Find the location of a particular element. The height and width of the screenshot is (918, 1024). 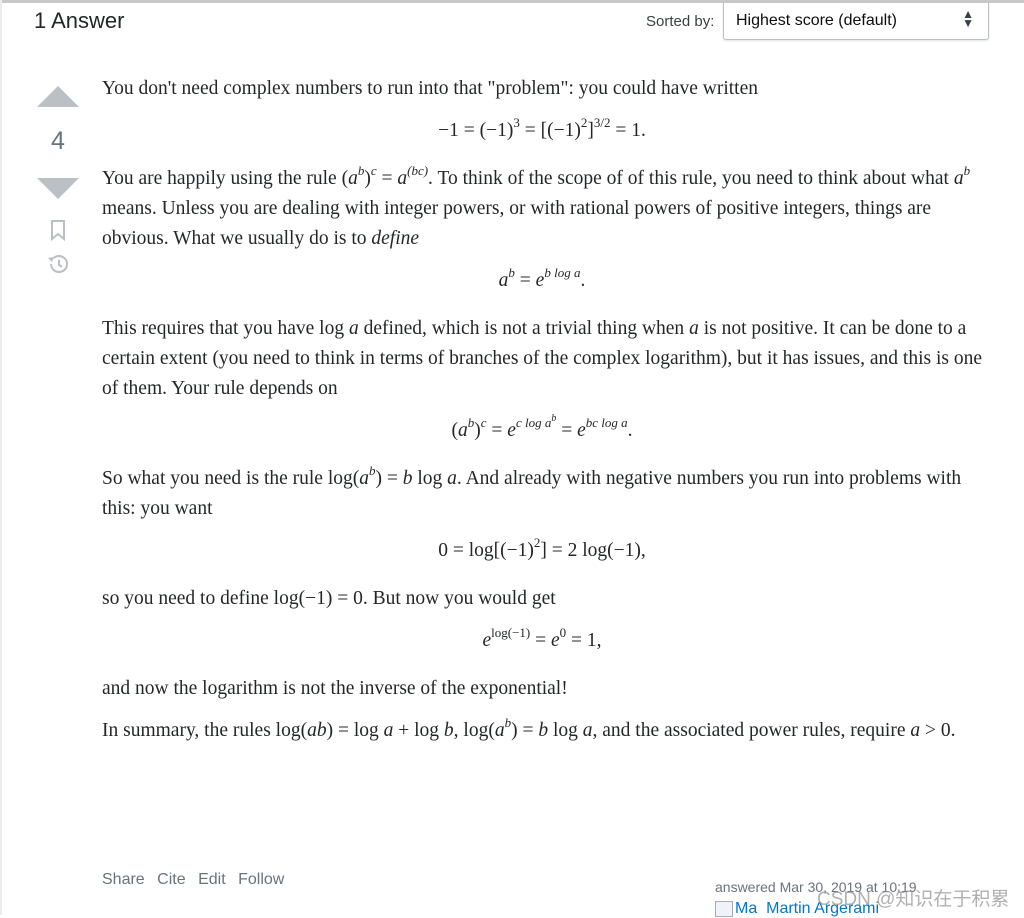

bookmark-icon is located at coordinates (58, 230).